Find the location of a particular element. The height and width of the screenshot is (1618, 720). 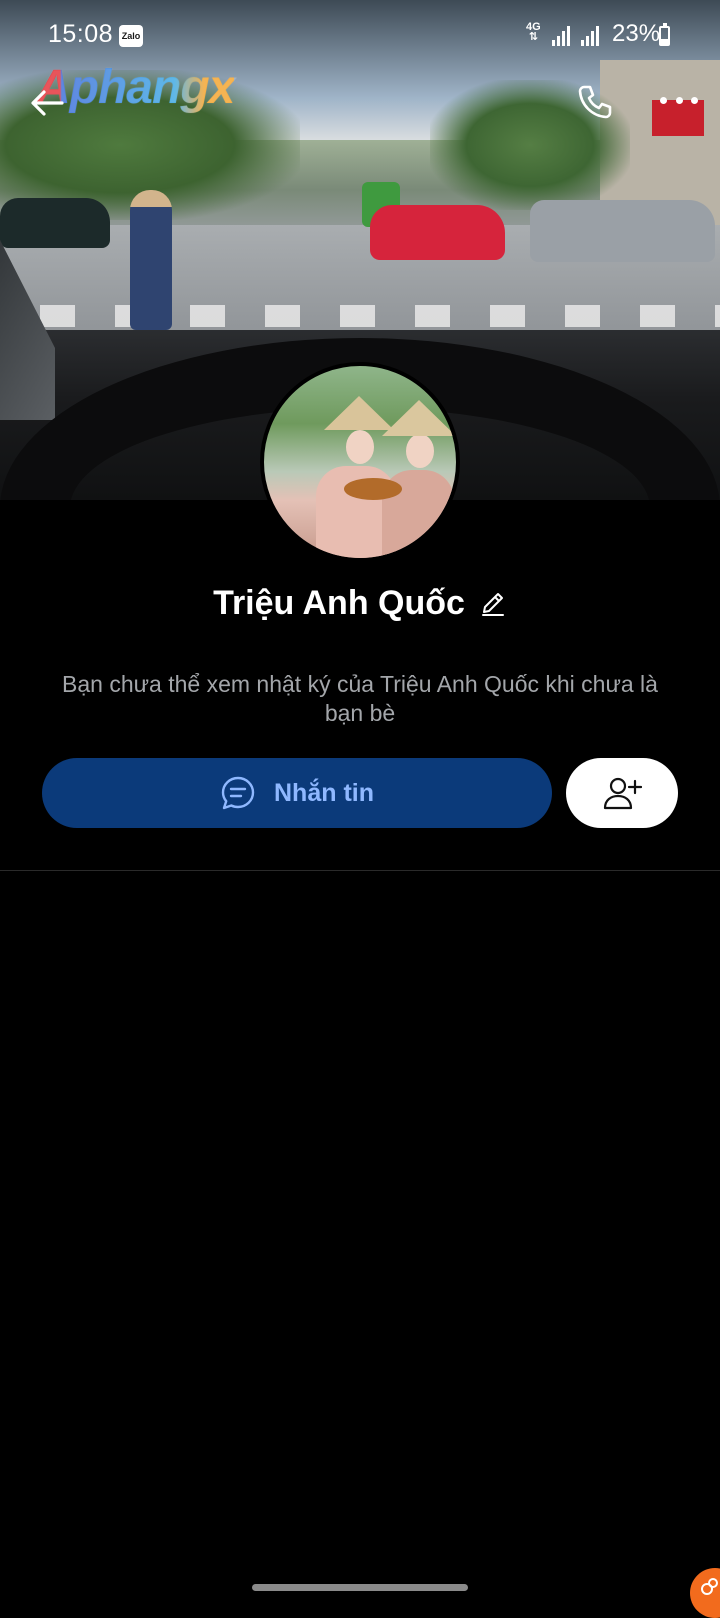

avatar is located at coordinates (360, 462).